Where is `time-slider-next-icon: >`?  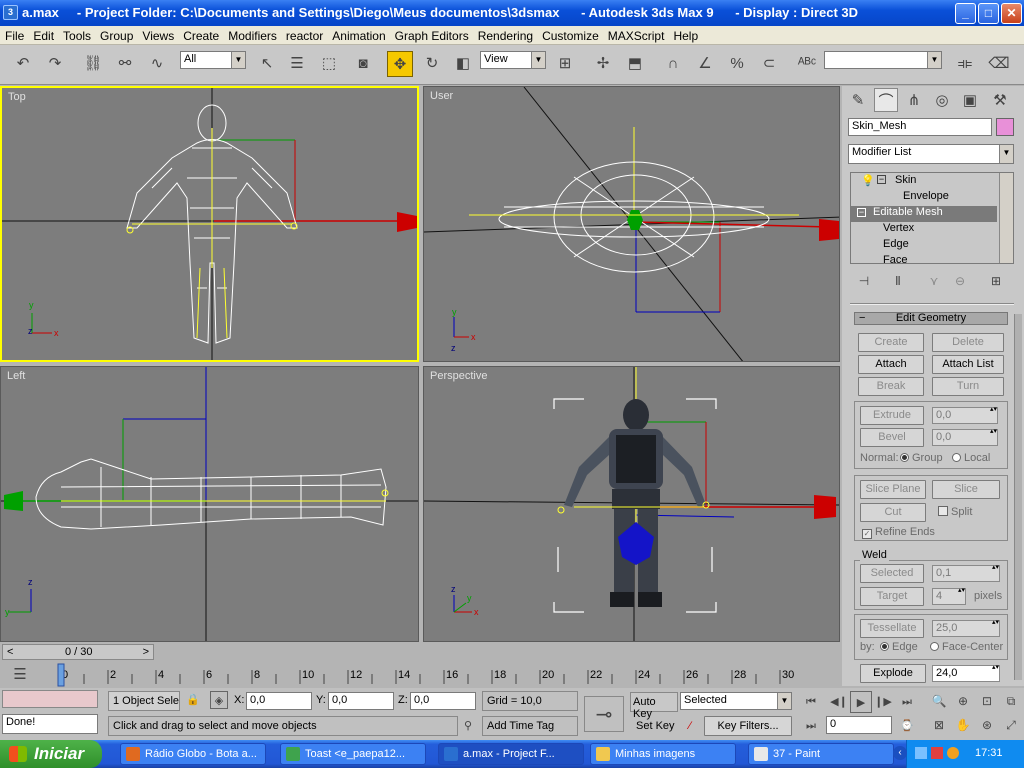 time-slider-next-icon: > is located at coordinates (146, 652).